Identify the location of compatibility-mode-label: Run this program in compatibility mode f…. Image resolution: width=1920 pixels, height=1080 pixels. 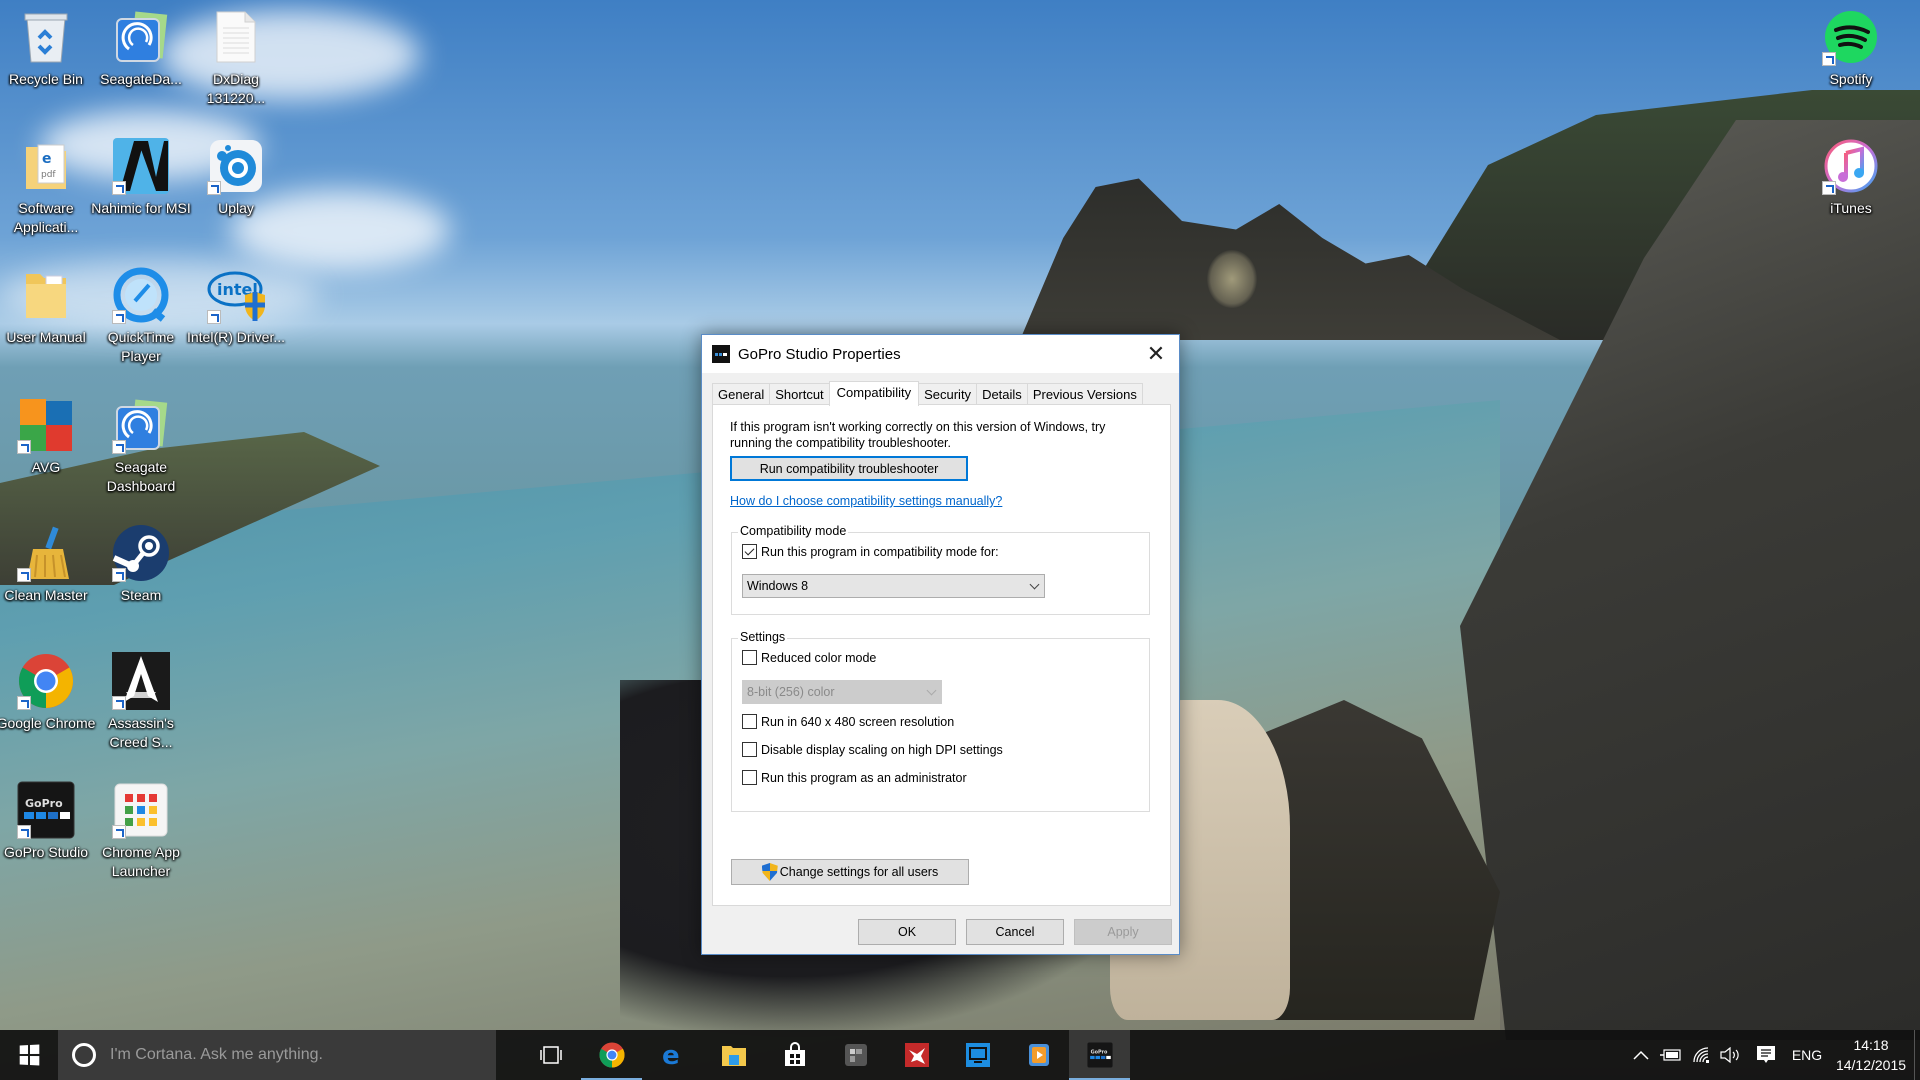
(880, 551).